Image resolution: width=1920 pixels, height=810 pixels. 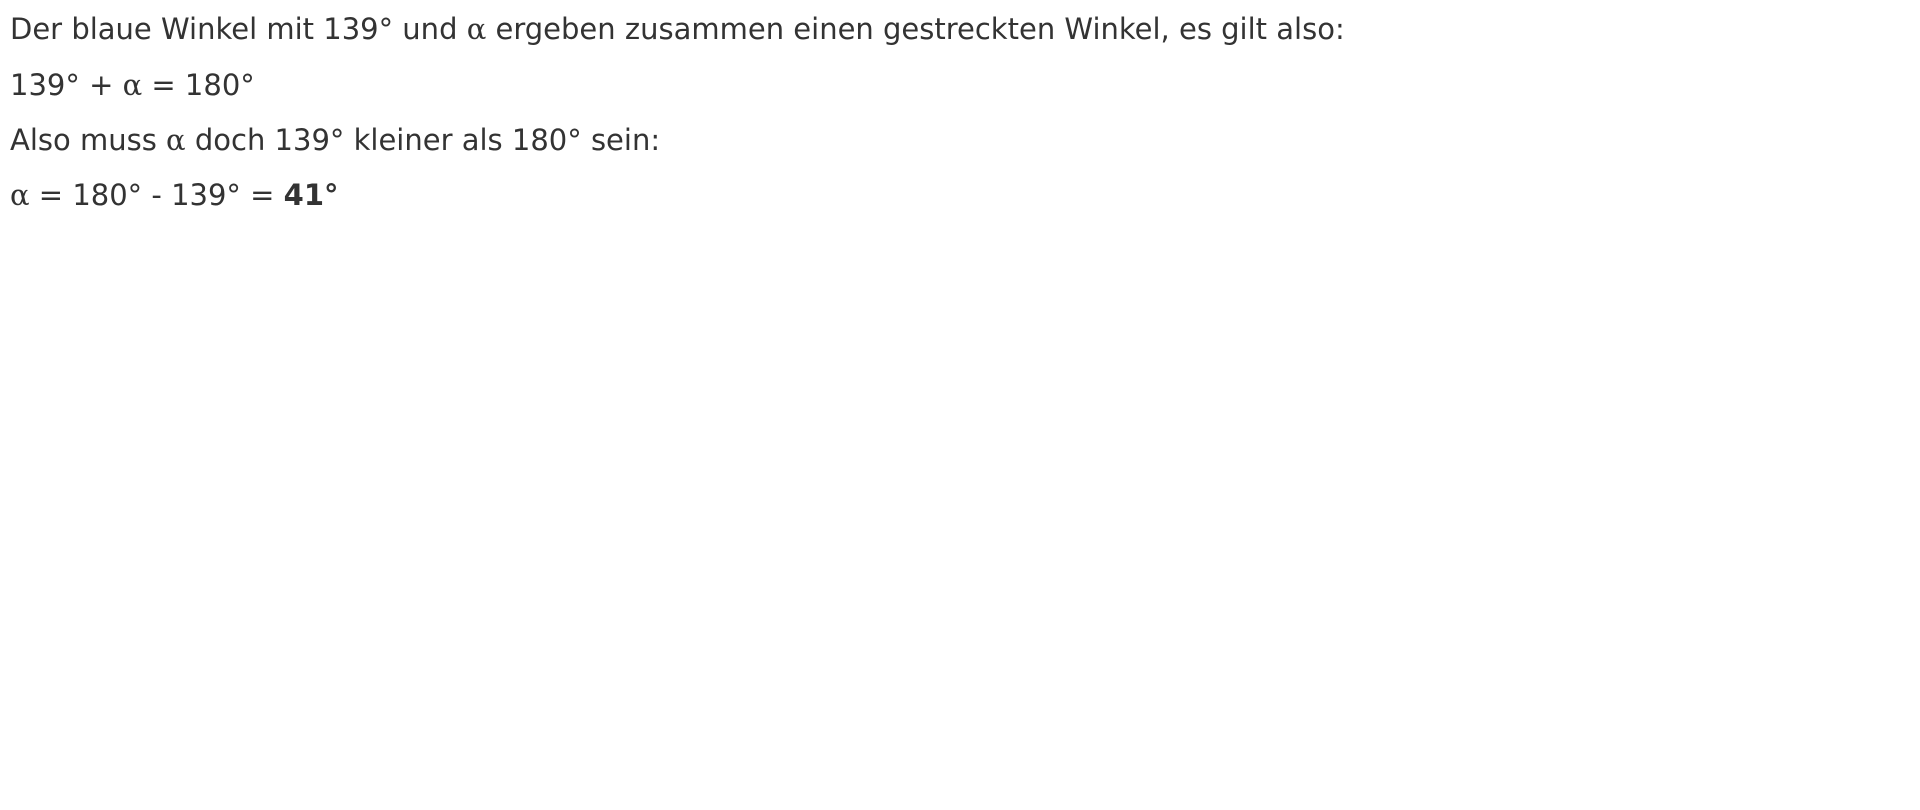 What do you see at coordinates (311, 195) in the screenshot?
I see `result-value: 41°` at bounding box center [311, 195].